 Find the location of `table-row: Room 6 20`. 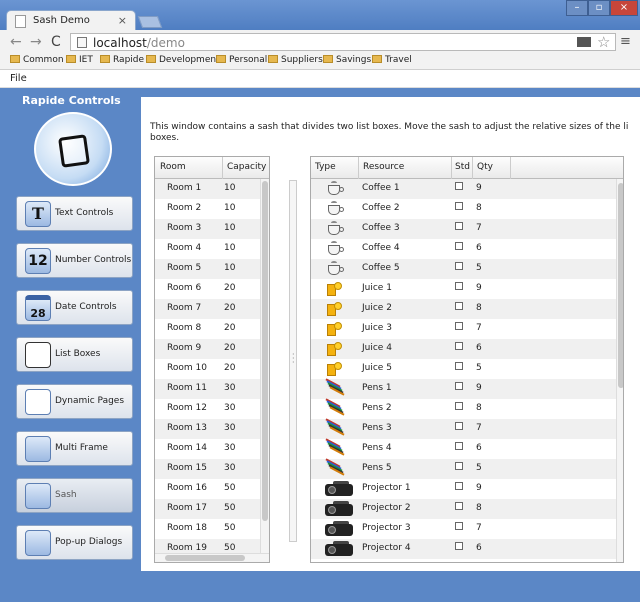

table-row: Room 6 20 is located at coordinates (212, 289).